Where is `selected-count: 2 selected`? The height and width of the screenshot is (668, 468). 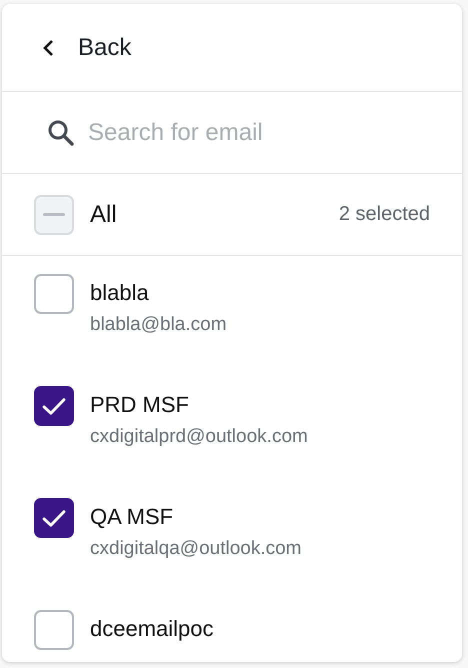
selected-count: 2 selected is located at coordinates (384, 214).